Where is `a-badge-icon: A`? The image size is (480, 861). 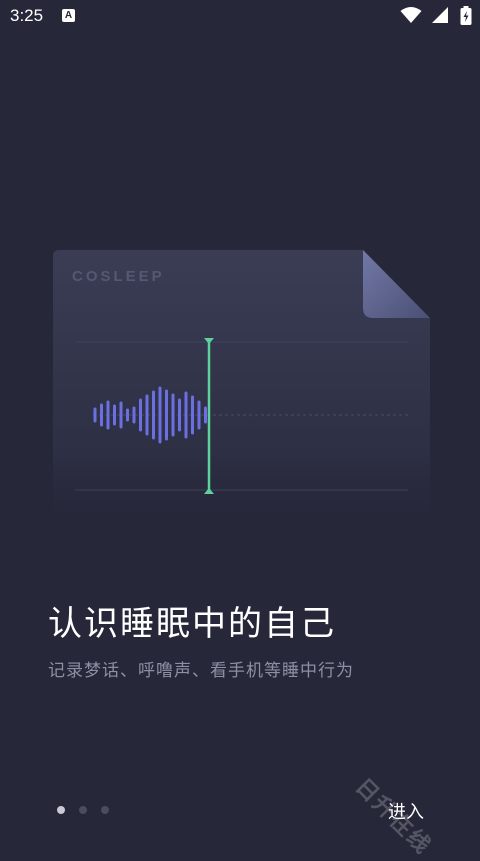
a-badge-icon: A is located at coordinates (68, 15).